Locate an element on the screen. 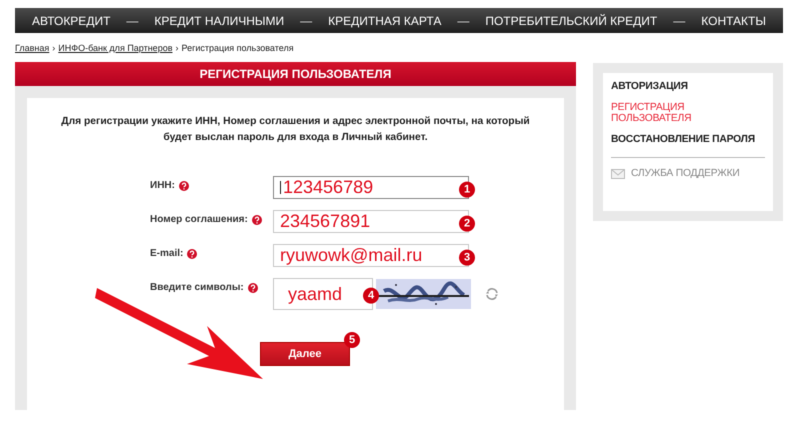  support-link: СЛУЖБА ПОДДЕРЖКИ is located at coordinates (685, 173).